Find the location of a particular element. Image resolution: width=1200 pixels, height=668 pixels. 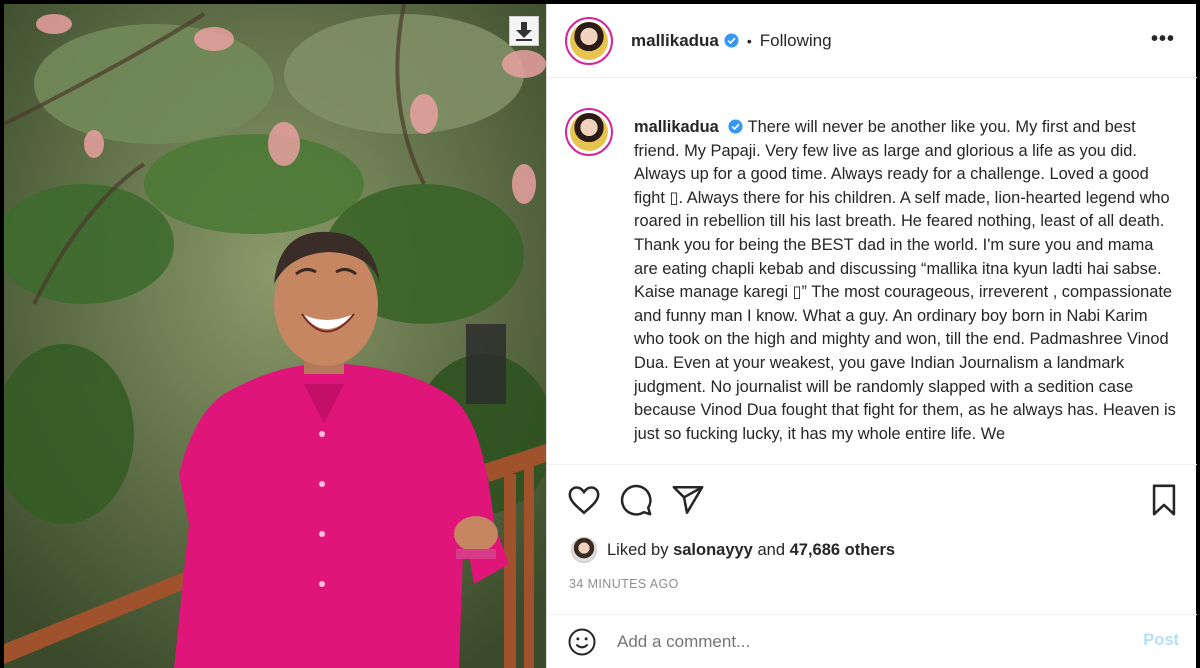

like-button is located at coordinates (584, 500).